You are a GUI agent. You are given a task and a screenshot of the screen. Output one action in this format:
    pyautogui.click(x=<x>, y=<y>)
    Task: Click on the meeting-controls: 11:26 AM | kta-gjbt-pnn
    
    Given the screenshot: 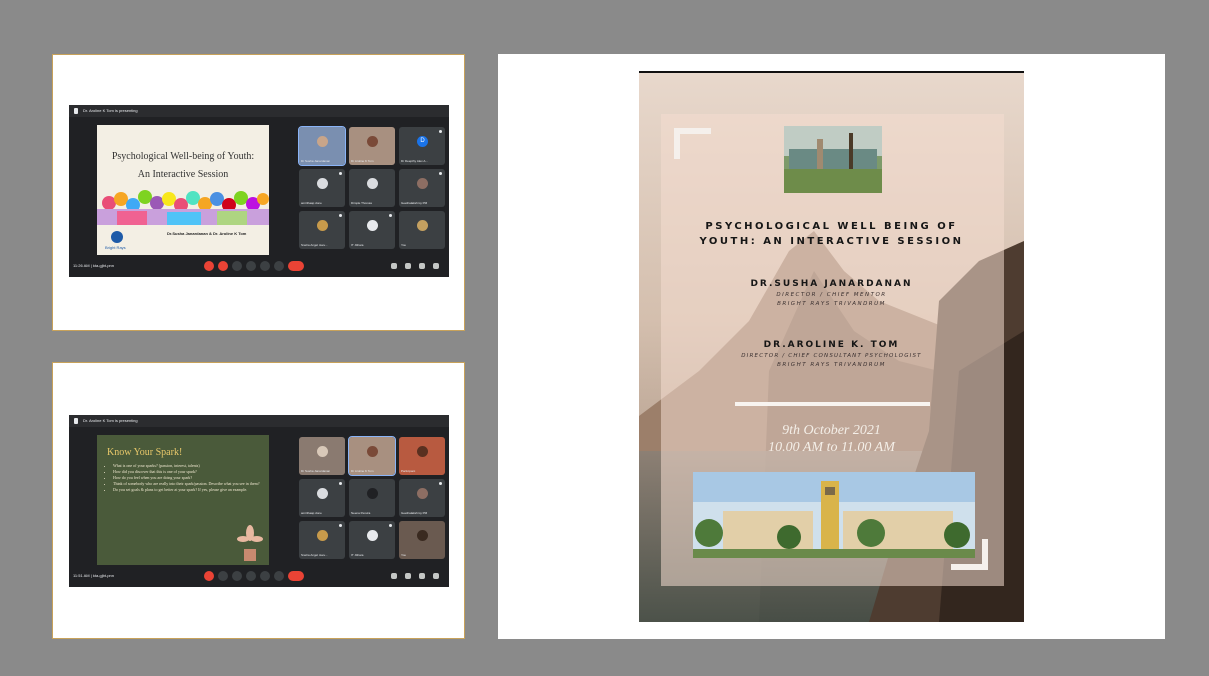 What is the action you would take?
    pyautogui.click(x=259, y=266)
    